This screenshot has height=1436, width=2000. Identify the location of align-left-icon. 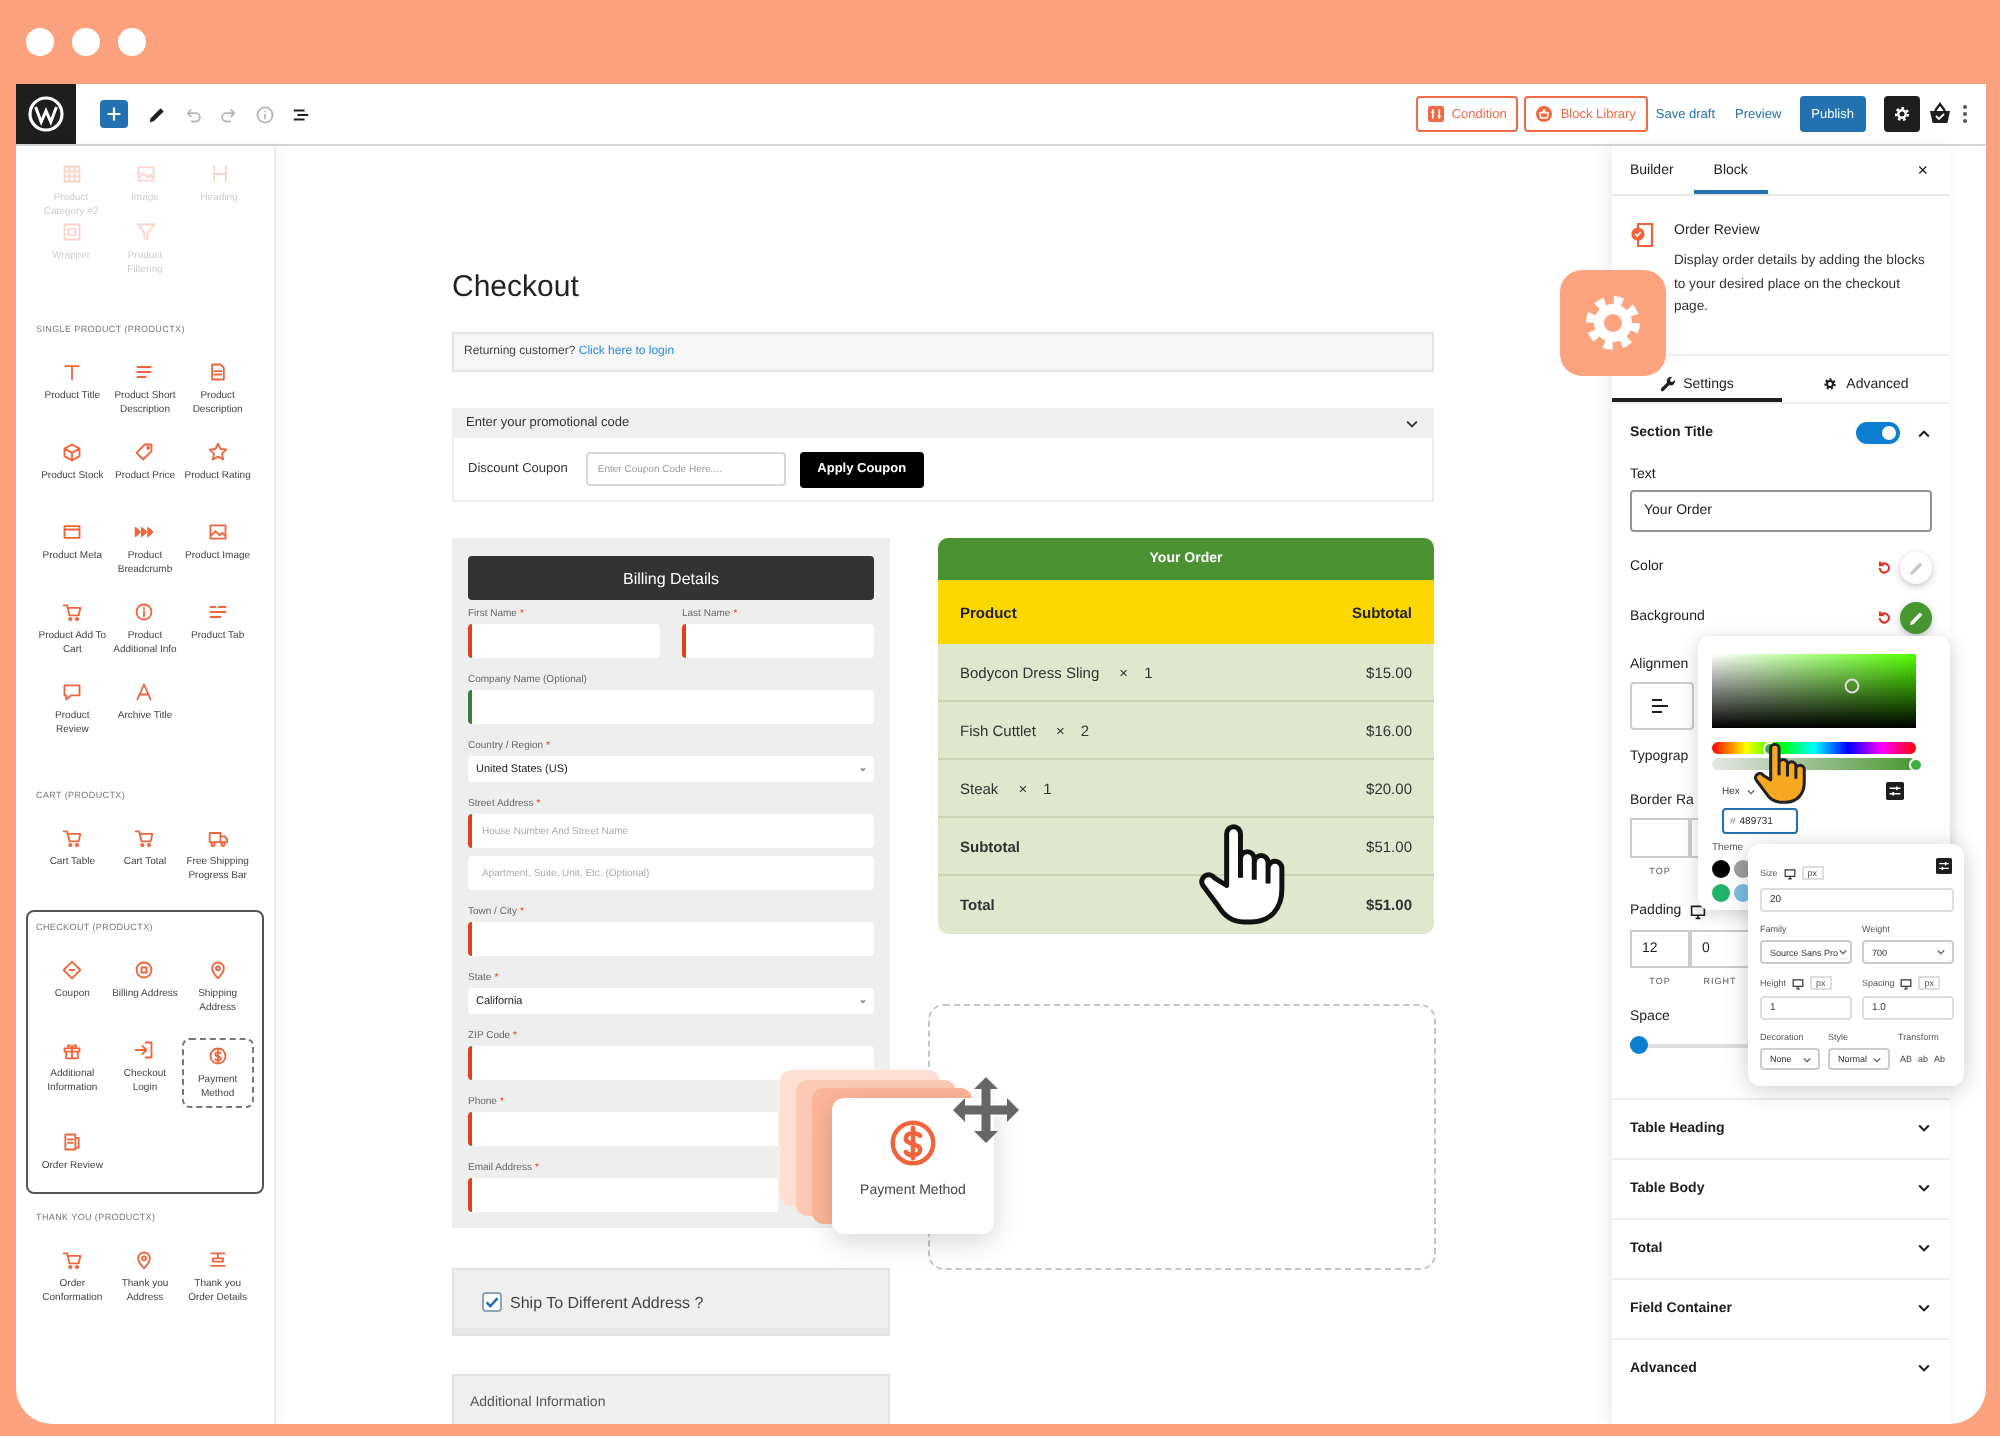
(1660, 705).